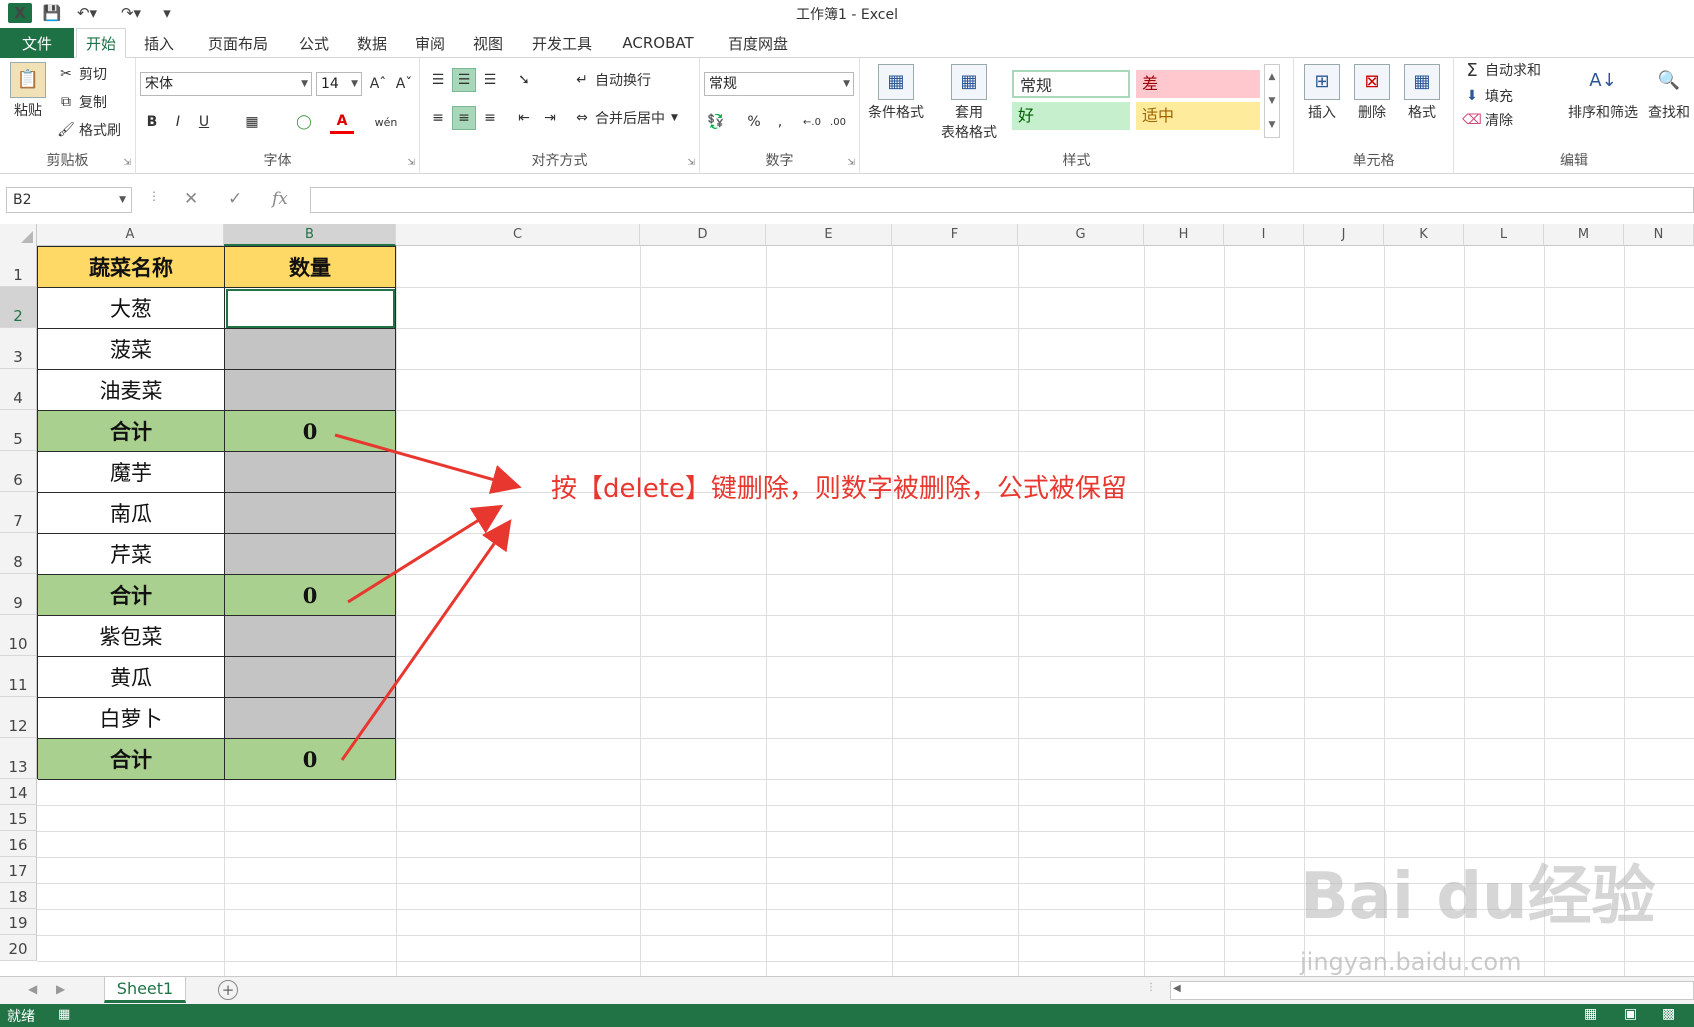  What do you see at coordinates (1071, 116) in the screenshot?
I see `style-good: 好` at bounding box center [1071, 116].